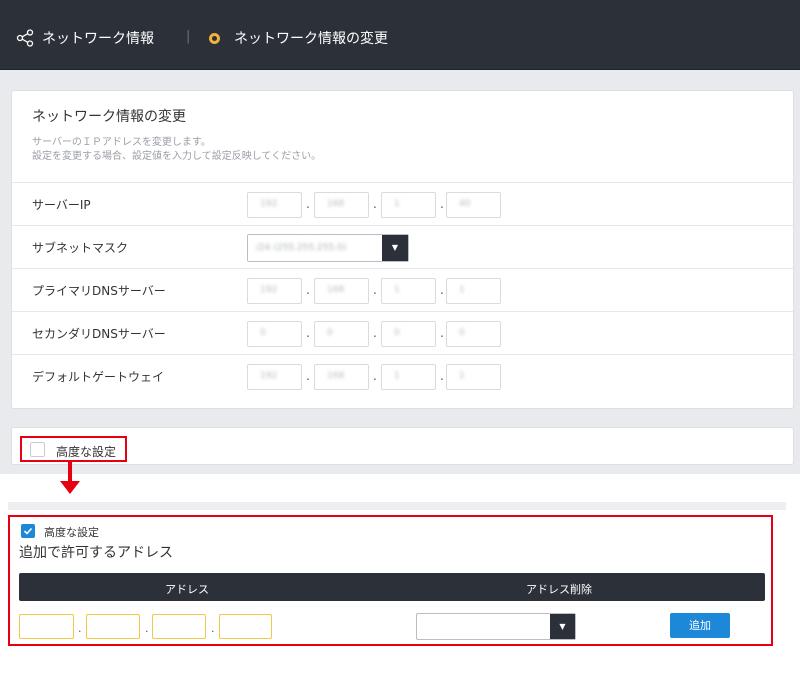  I want to click on secondary-dns-octet-1: 0, so click(274, 334).